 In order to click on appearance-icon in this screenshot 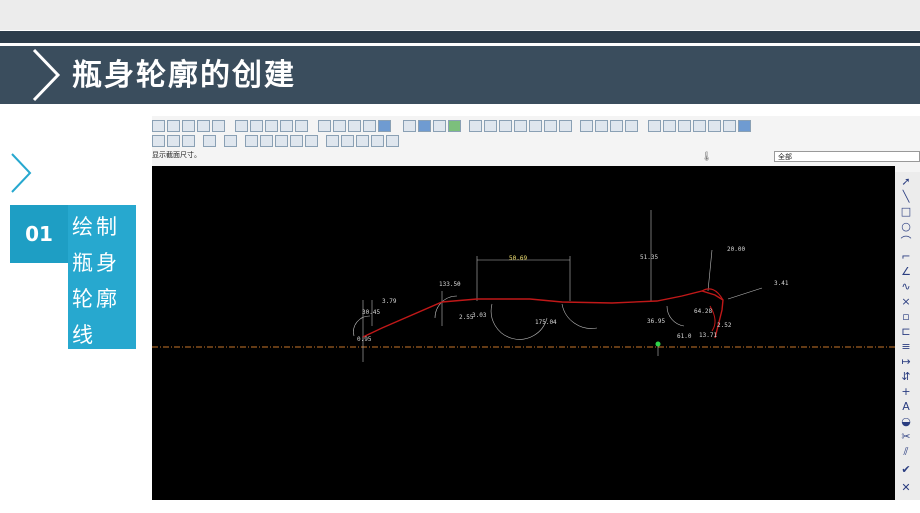, I will do `click(454, 126)`.